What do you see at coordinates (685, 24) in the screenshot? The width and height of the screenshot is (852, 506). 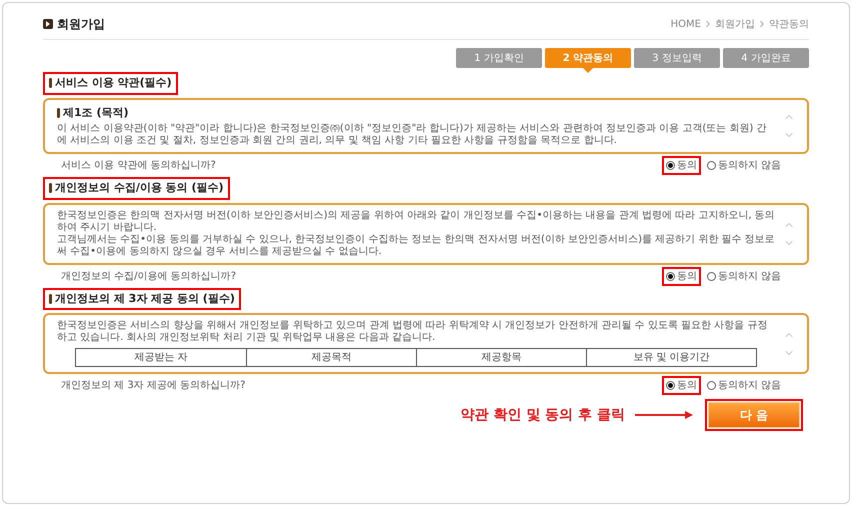 I see `breadcrumb-link: HOME` at bounding box center [685, 24].